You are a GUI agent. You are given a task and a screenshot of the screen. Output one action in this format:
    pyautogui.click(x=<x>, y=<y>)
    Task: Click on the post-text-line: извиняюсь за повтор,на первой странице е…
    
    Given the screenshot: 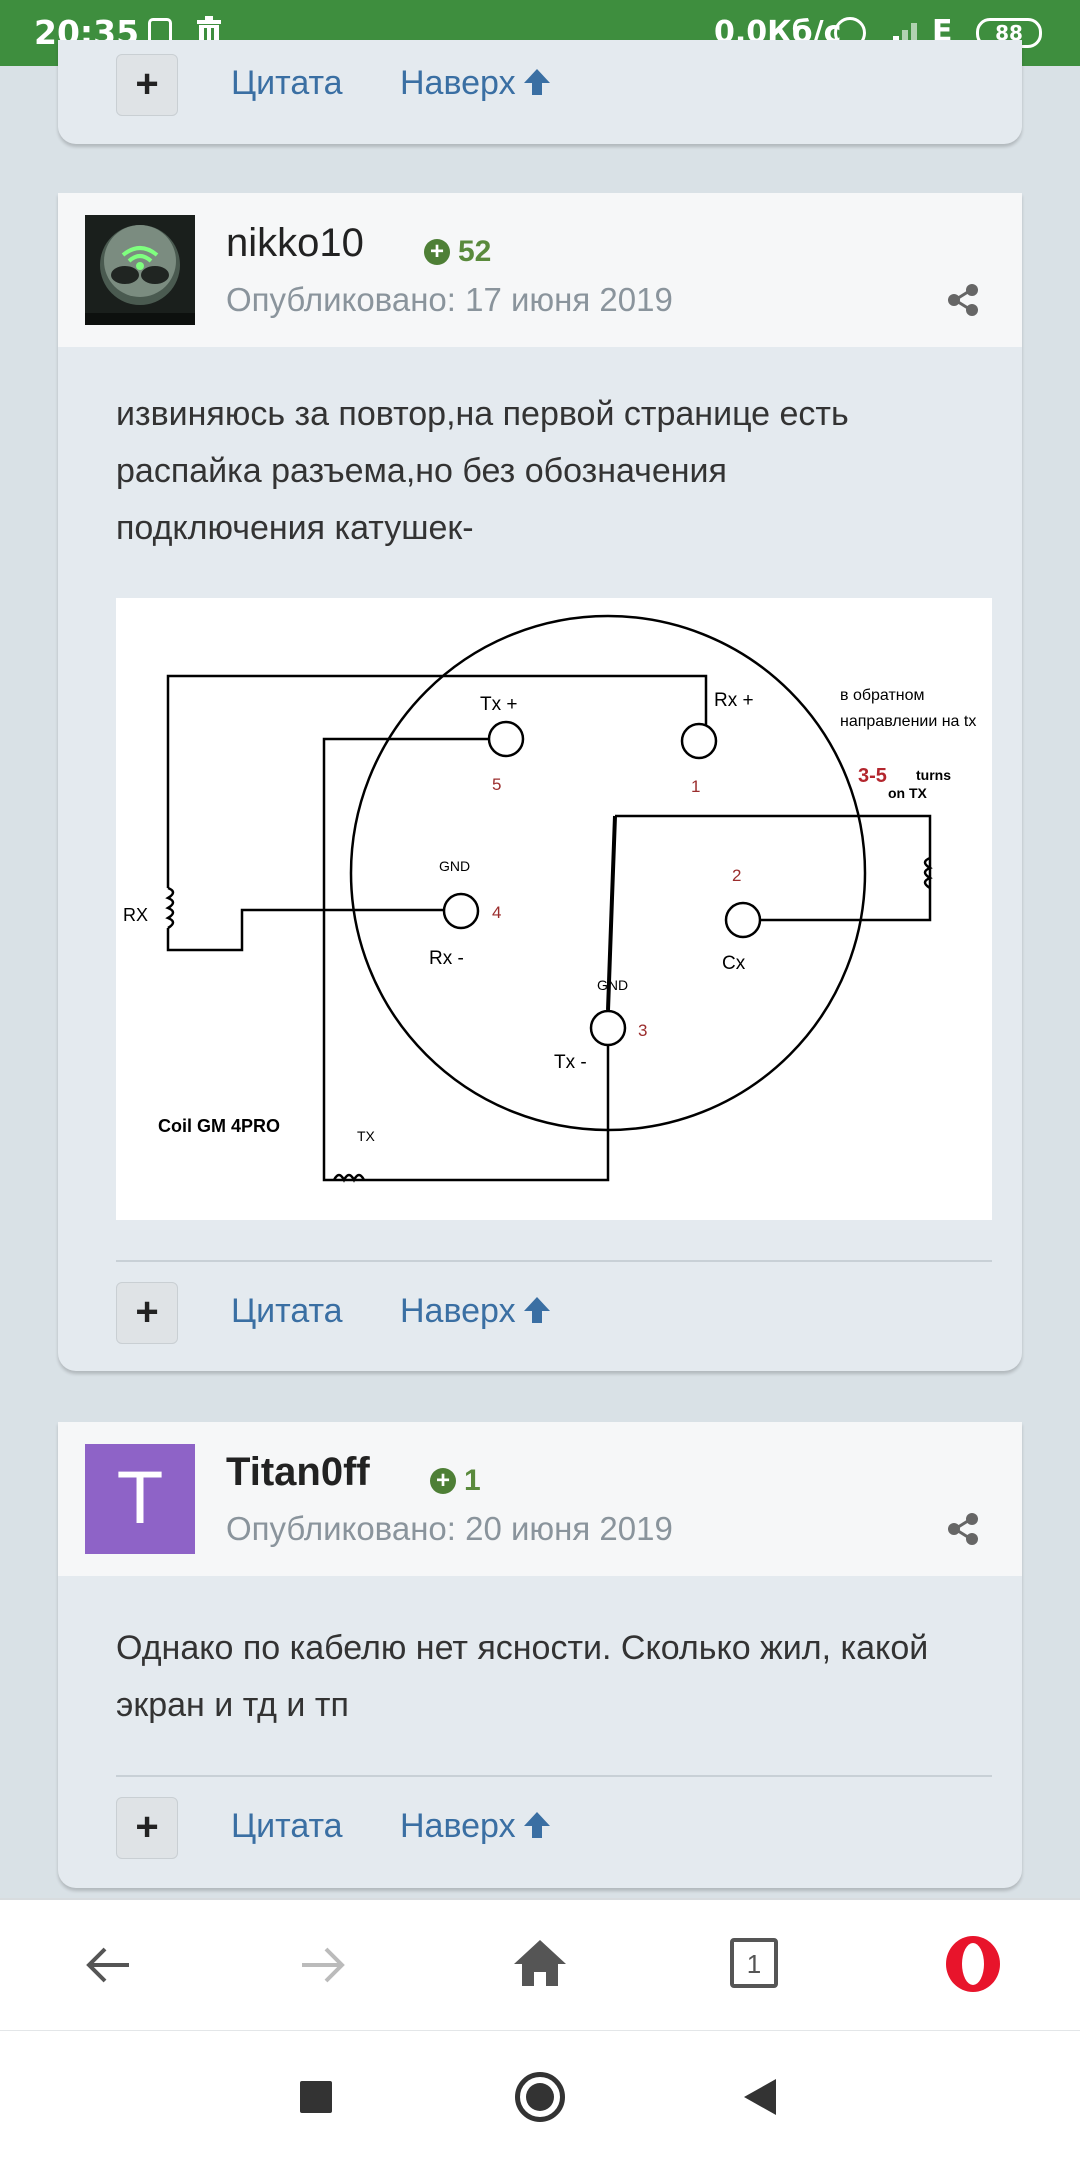 What is the action you would take?
    pyautogui.click(x=482, y=414)
    